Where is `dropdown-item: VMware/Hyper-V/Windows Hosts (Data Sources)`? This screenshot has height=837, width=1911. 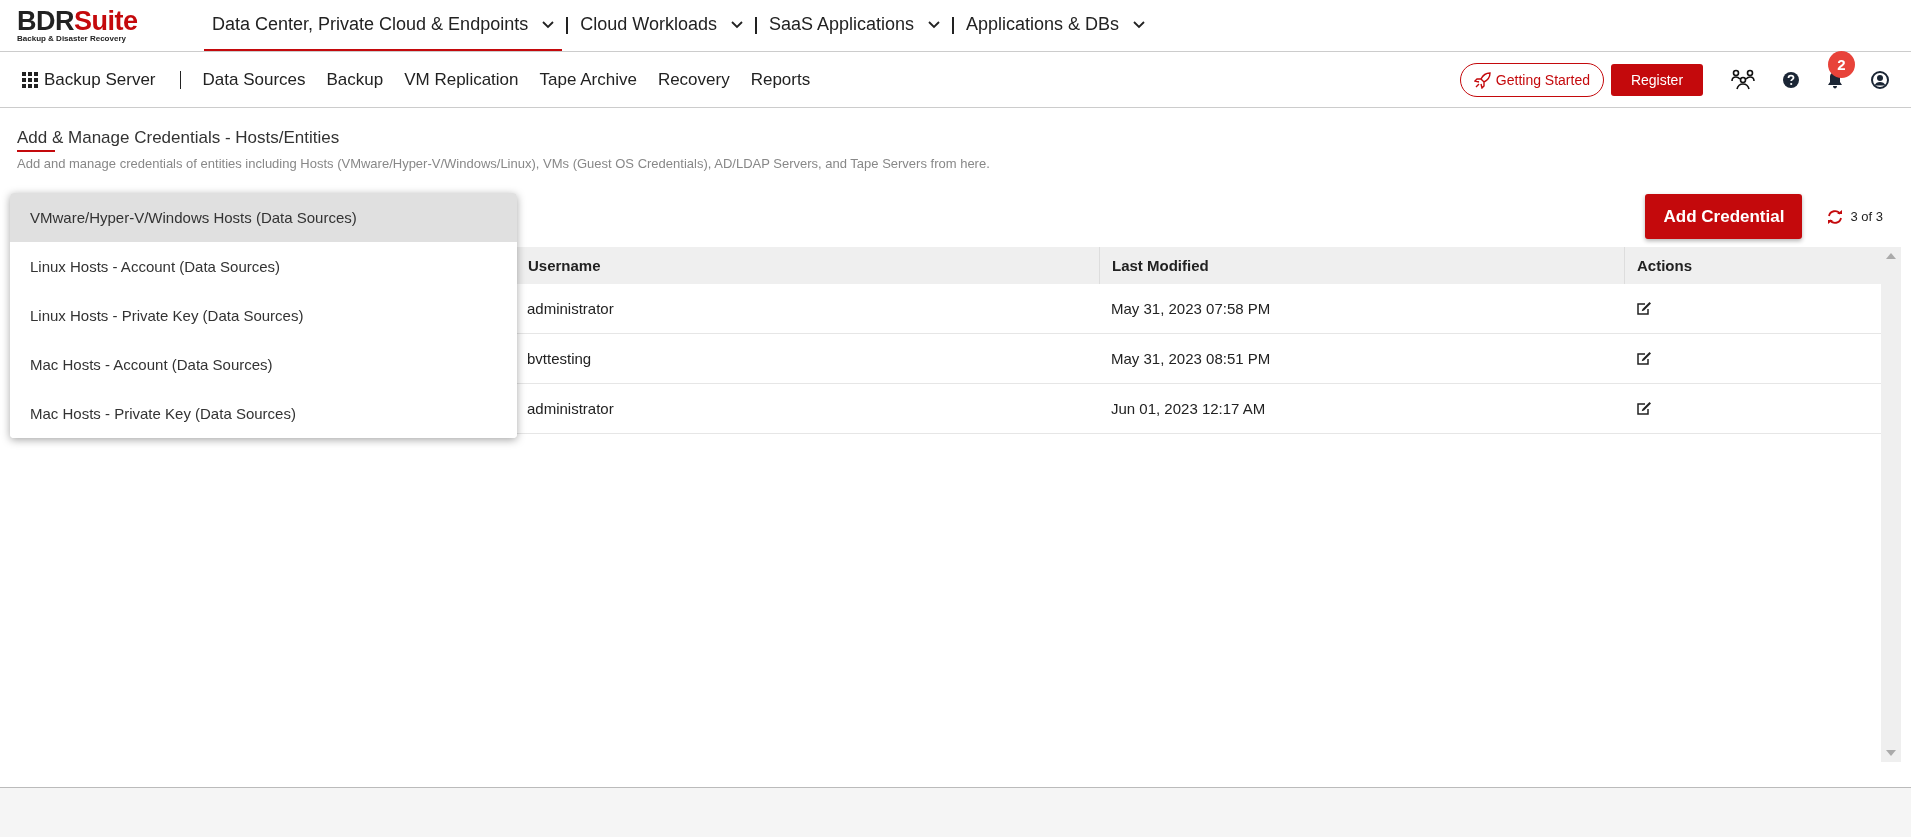 dropdown-item: VMware/Hyper-V/Windows Hosts (Data Sources) is located at coordinates (263, 217).